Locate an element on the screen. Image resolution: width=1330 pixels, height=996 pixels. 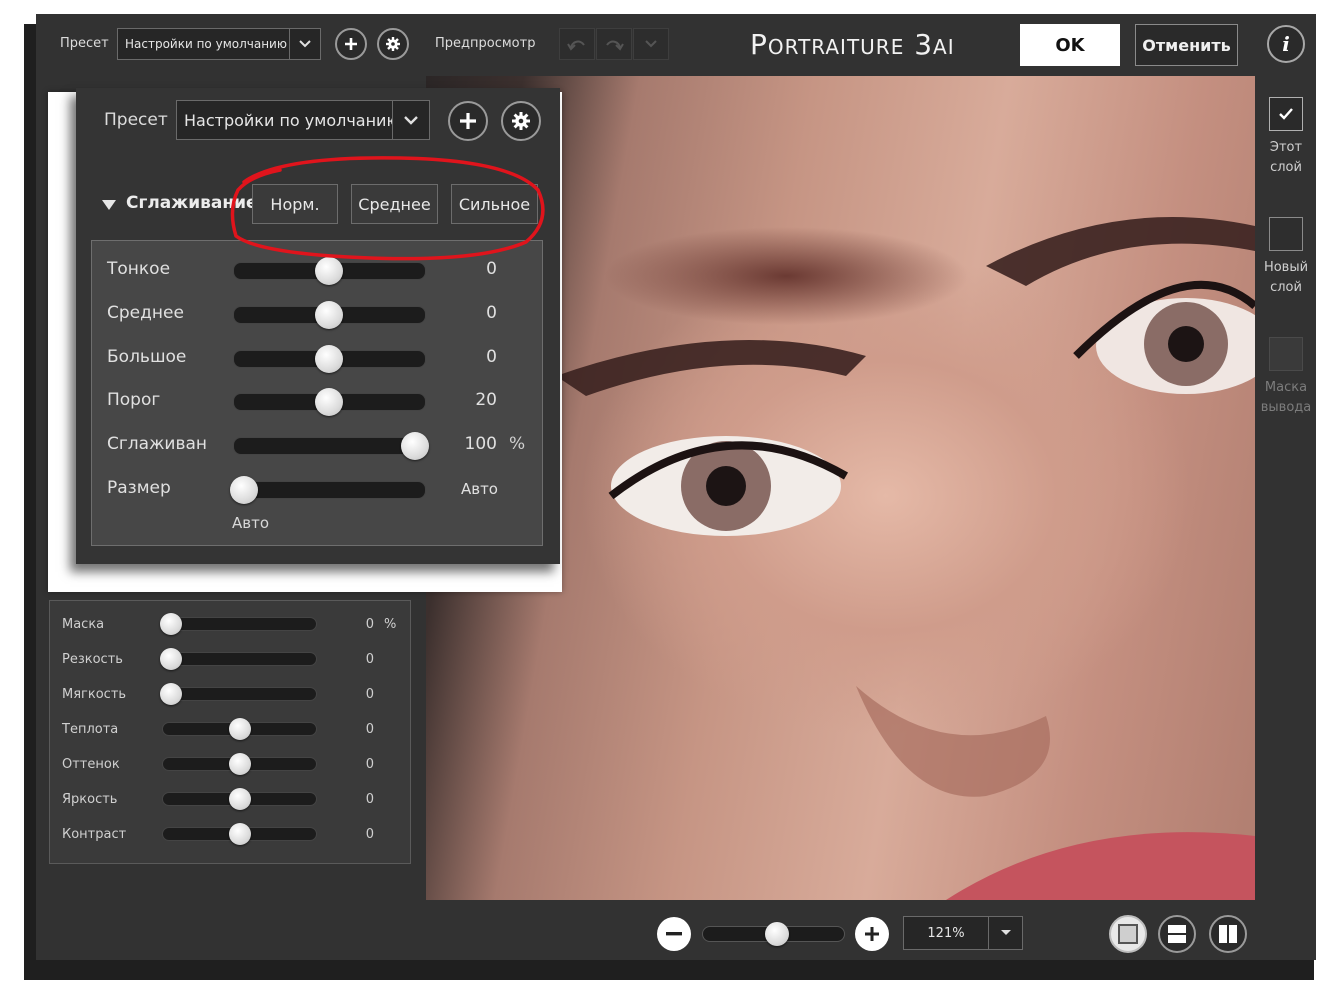
popup-preset-select: Настройки по умолчанию is located at coordinates (303, 120).